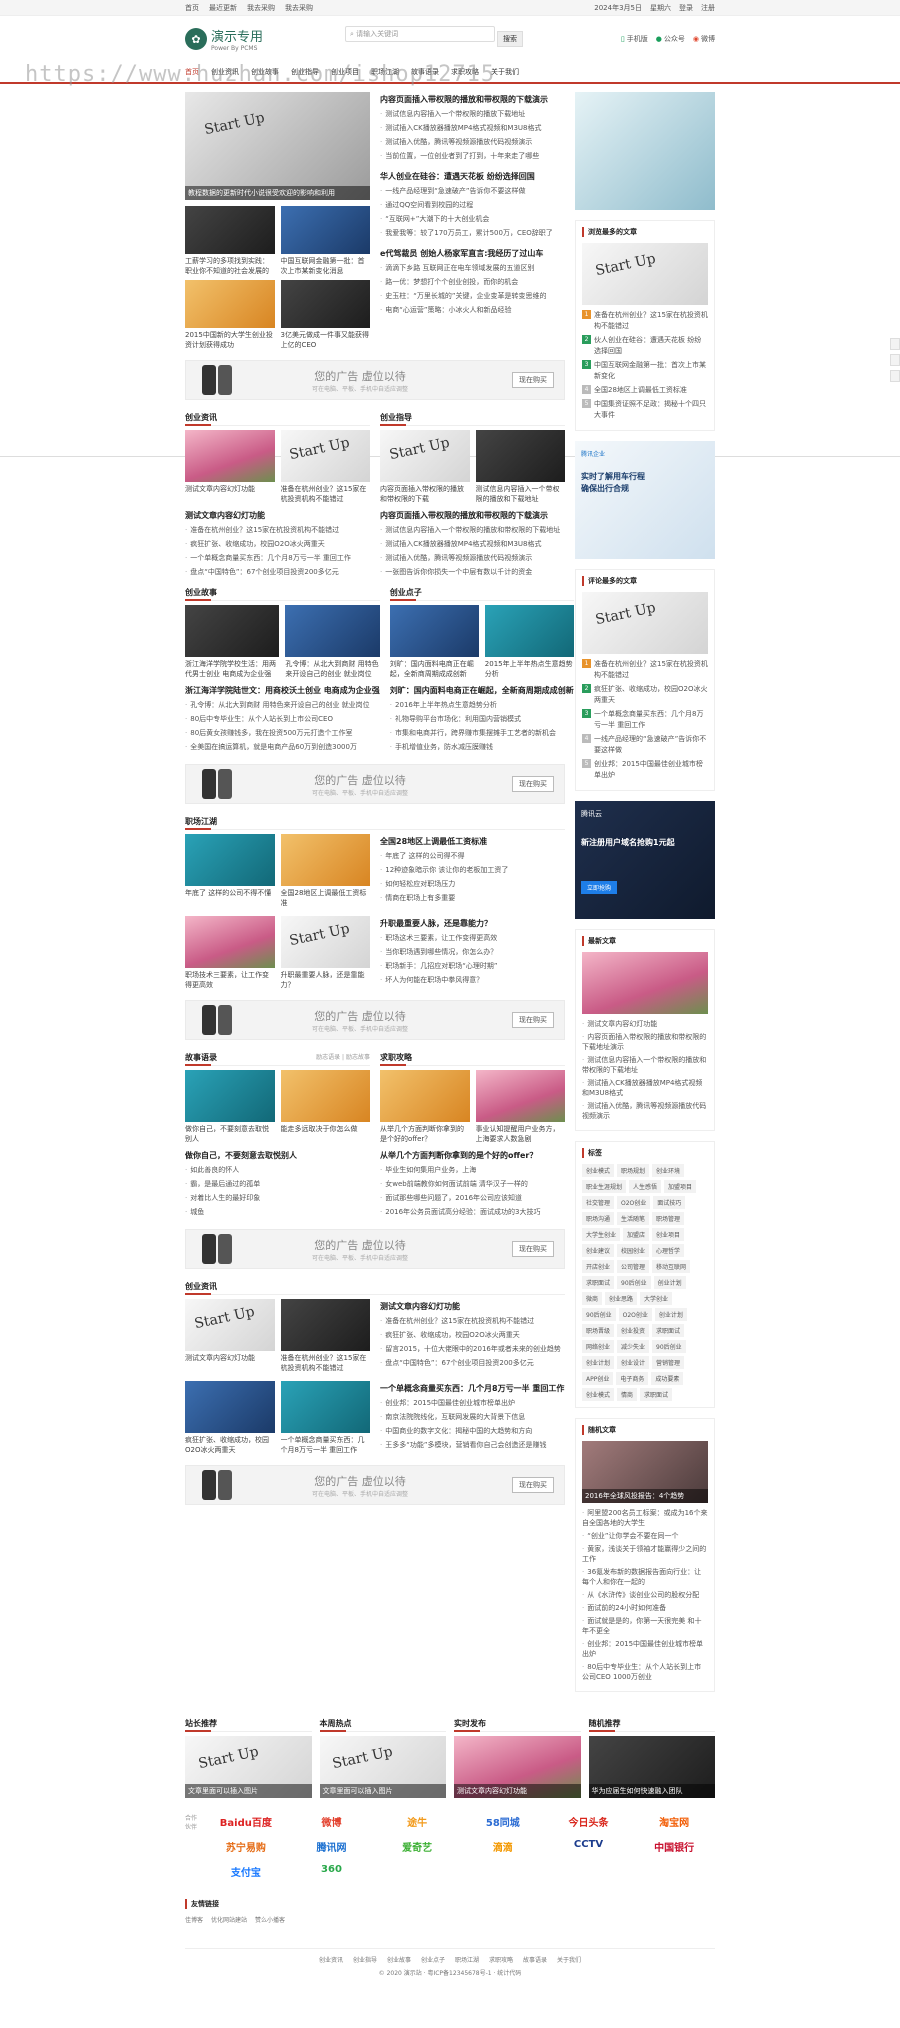 The width and height of the screenshot is (900, 2028). I want to click on list-item: 一线产品经理到“急速破产”告诉你不要这样做, so click(472, 191).